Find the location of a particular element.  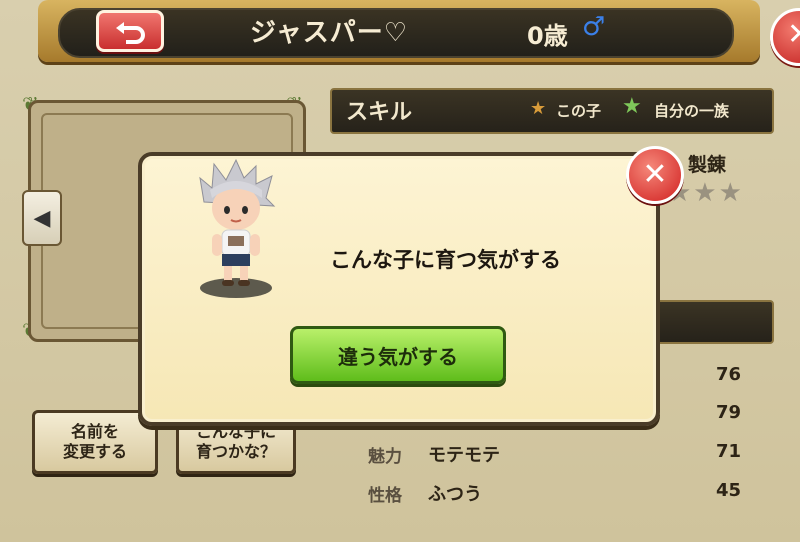

skills-title: スキル is located at coordinates (379, 112).